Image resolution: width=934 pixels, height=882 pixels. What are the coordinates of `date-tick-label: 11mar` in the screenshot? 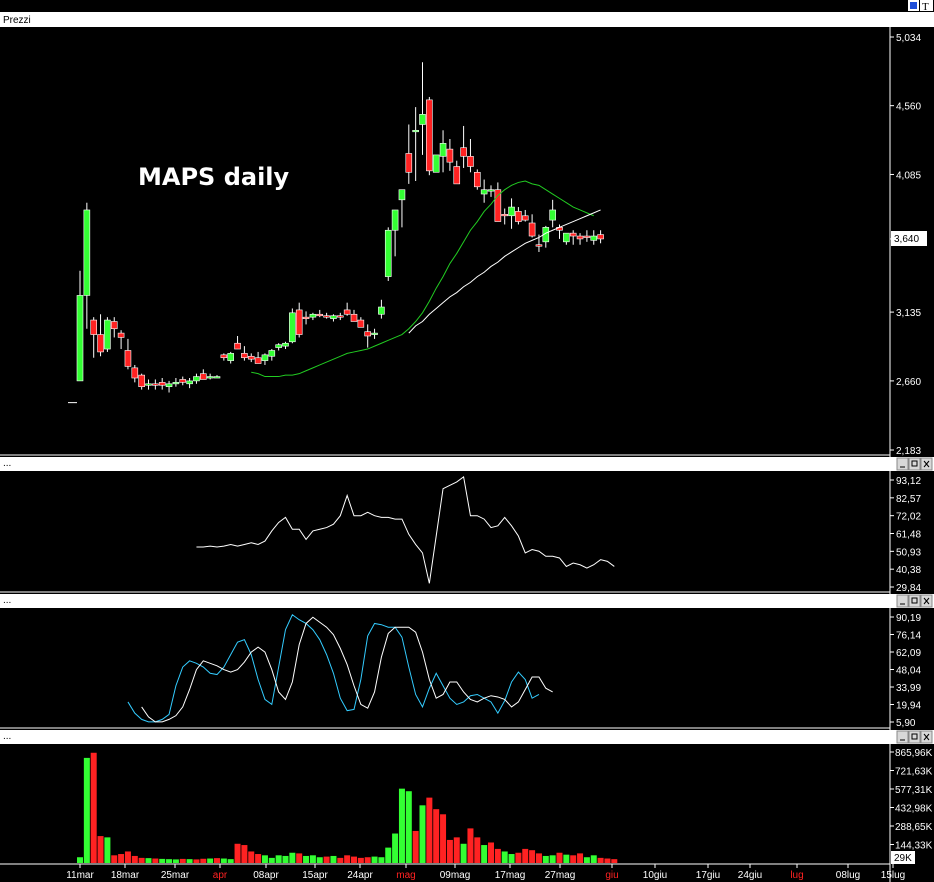 It's located at (80, 875).